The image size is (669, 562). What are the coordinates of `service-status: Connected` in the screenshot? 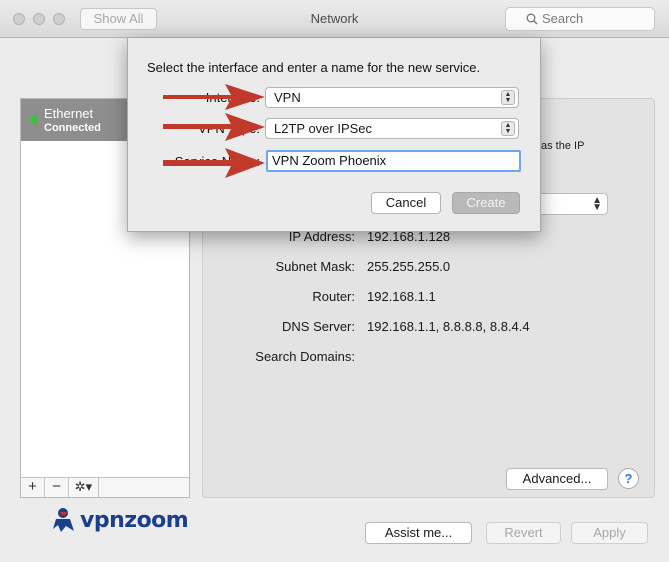 It's located at (72, 128).